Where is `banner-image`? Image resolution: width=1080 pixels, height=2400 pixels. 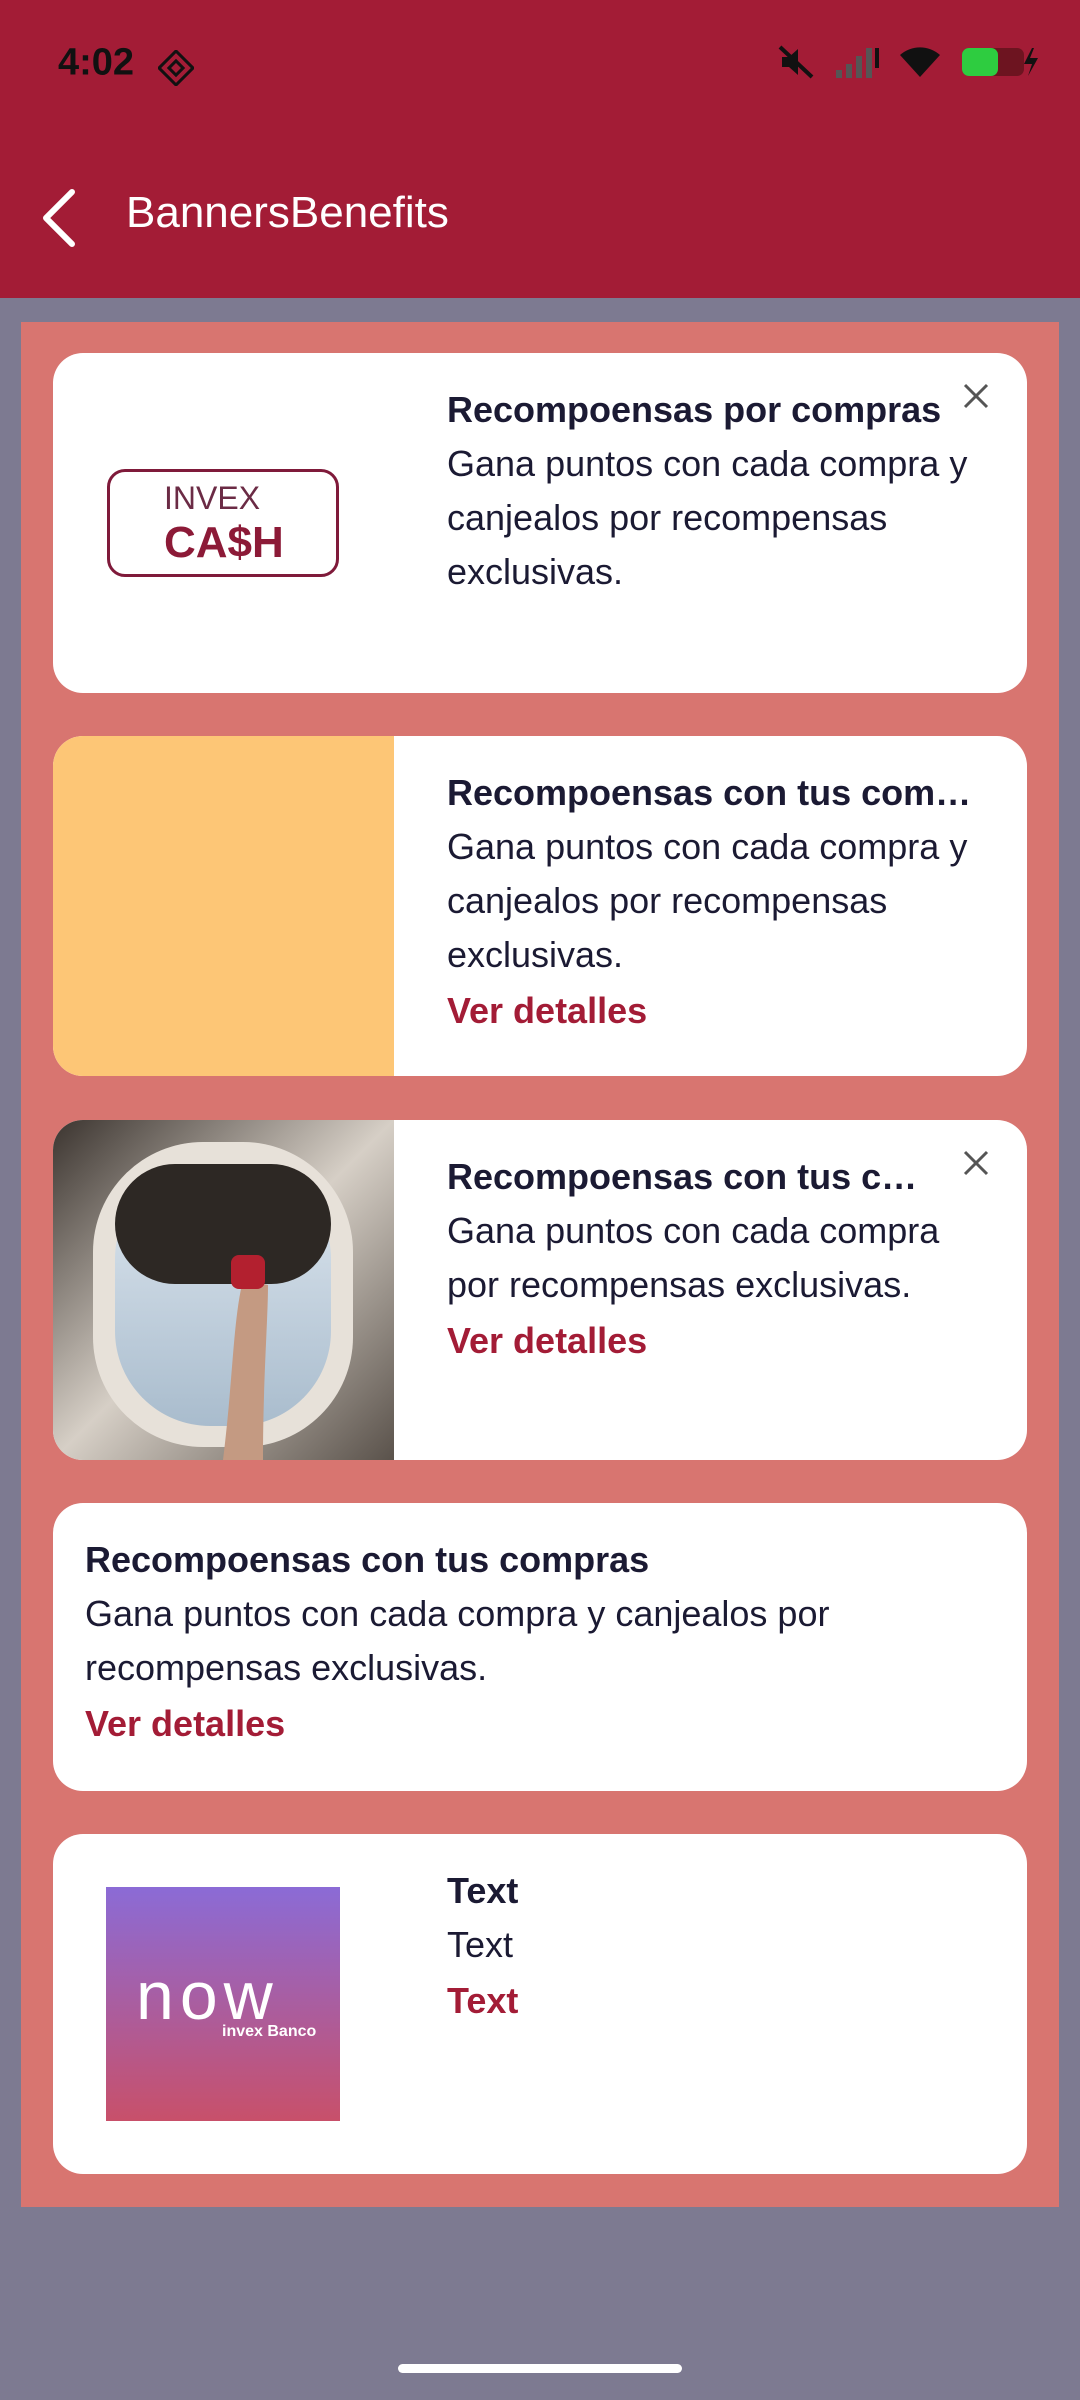
banner-image is located at coordinates (223, 906).